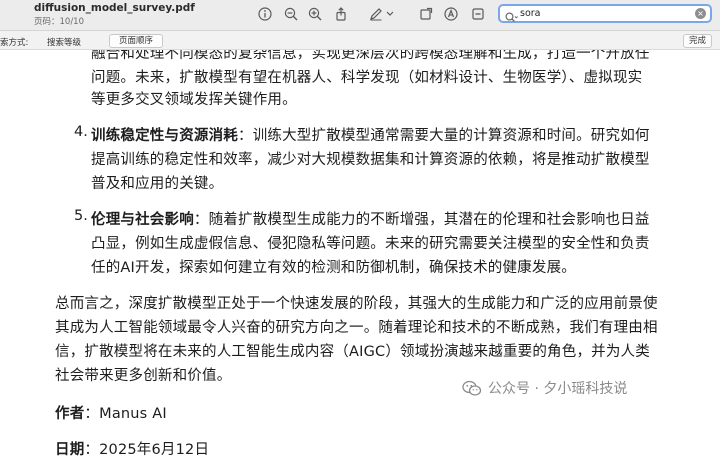 The height and width of the screenshot is (467, 720). I want to click on search-box: ×, so click(605, 13).